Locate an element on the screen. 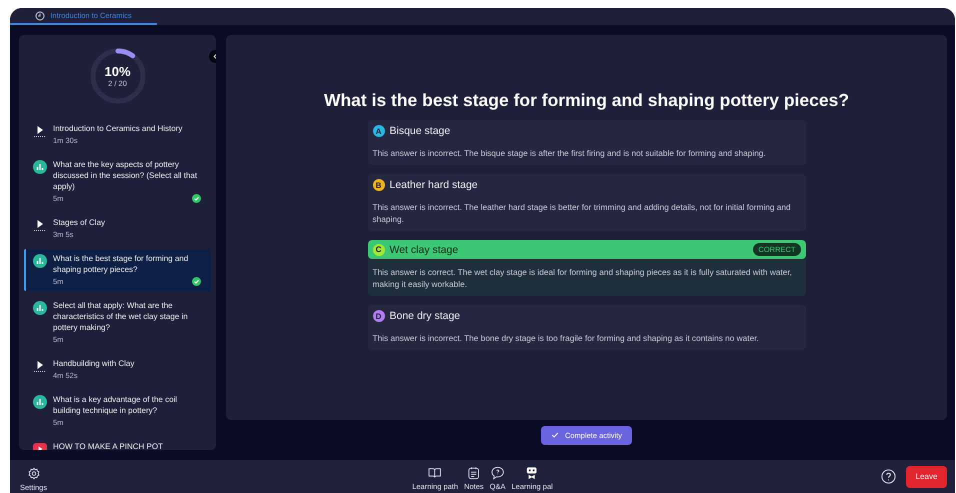  lesson-item: HOW TO MAKE A PINCH POT is located at coordinates (117, 443).